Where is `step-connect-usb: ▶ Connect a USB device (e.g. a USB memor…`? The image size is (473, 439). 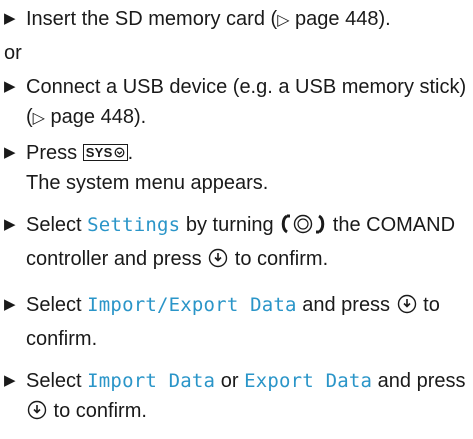
step-connect-usb: ▶ Connect a USB device (e.g. a USB memor… is located at coordinates (236, 103).